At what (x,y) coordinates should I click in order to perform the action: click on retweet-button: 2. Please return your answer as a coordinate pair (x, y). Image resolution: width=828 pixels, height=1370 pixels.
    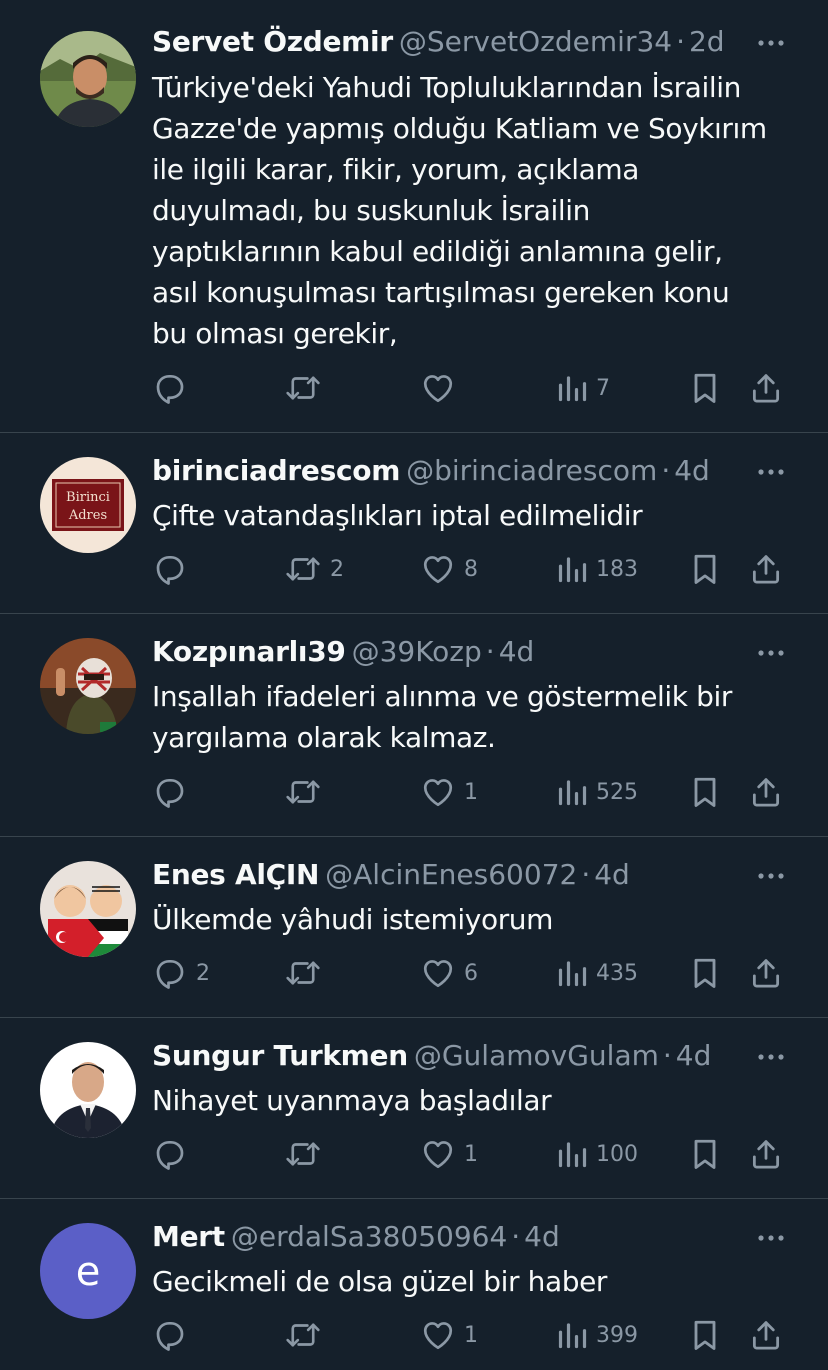
    Looking at the image, I should click on (314, 569).